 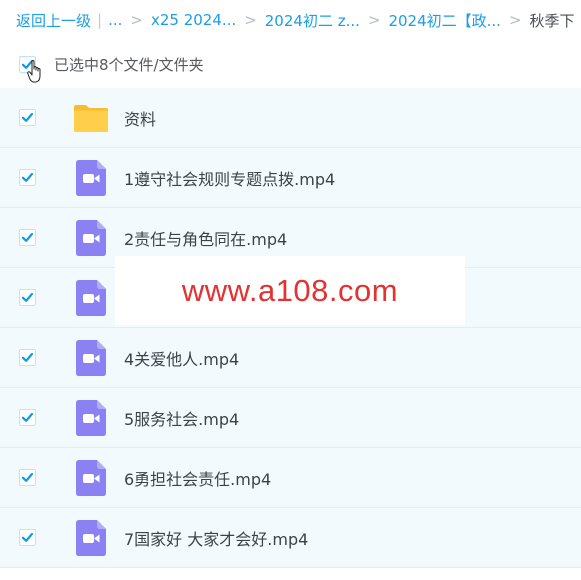 What do you see at coordinates (205, 238) in the screenshot?
I see `file-name: 2责任与角色同在.mp4` at bounding box center [205, 238].